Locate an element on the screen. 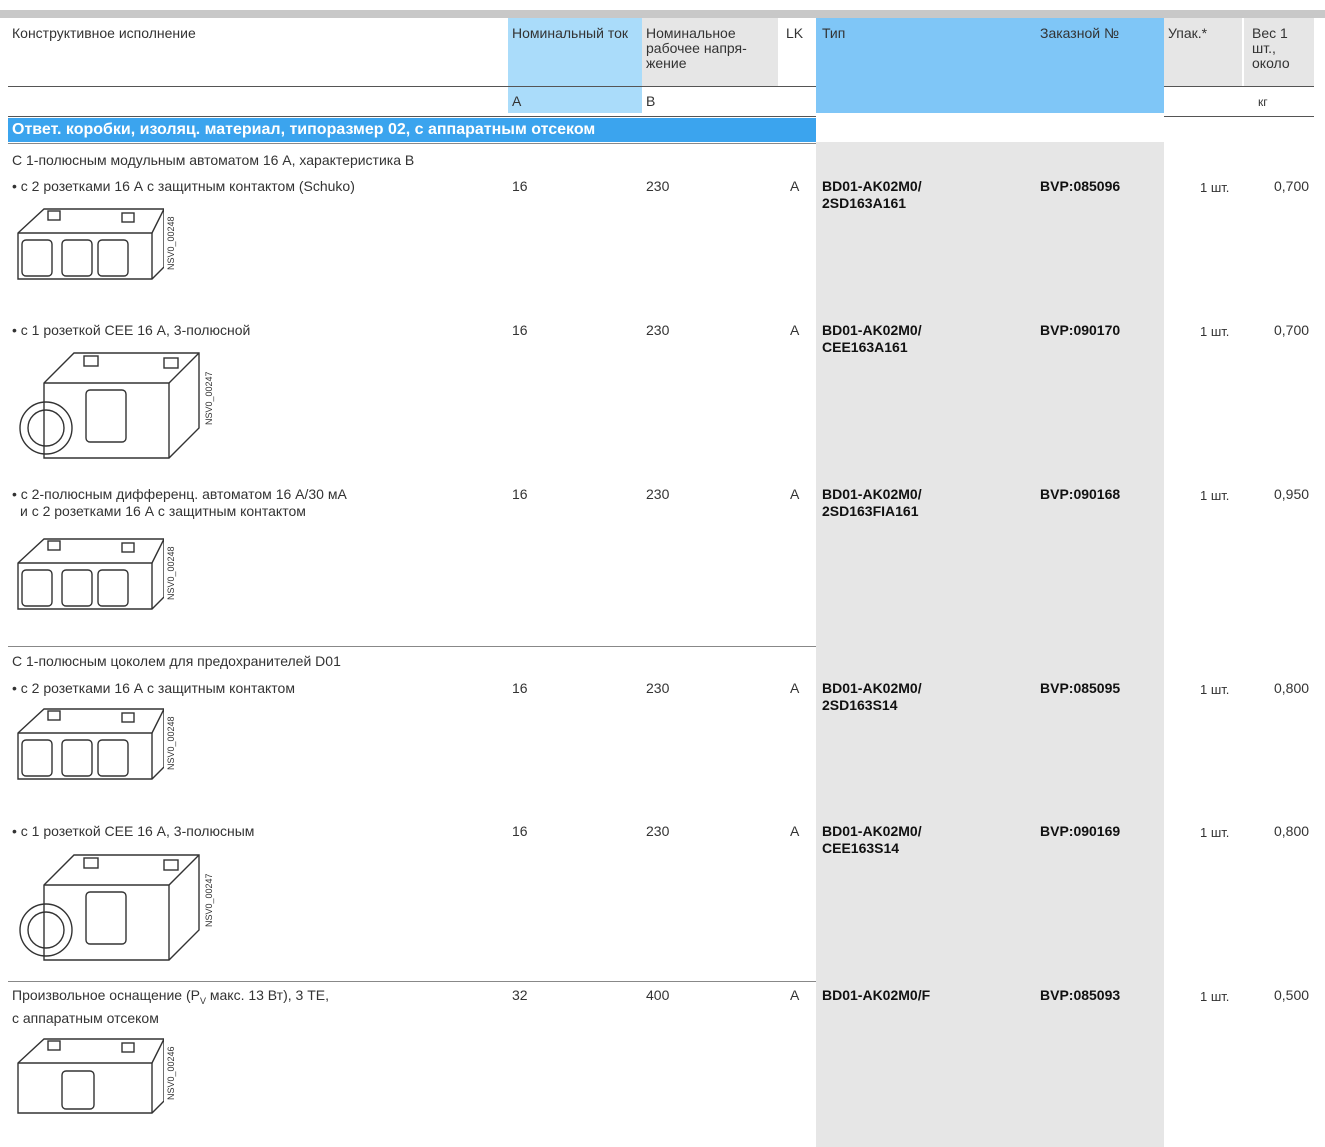 The image size is (1325, 1147). row-type: BD01-AK02M0/2SD163A161 is located at coordinates (872, 194).